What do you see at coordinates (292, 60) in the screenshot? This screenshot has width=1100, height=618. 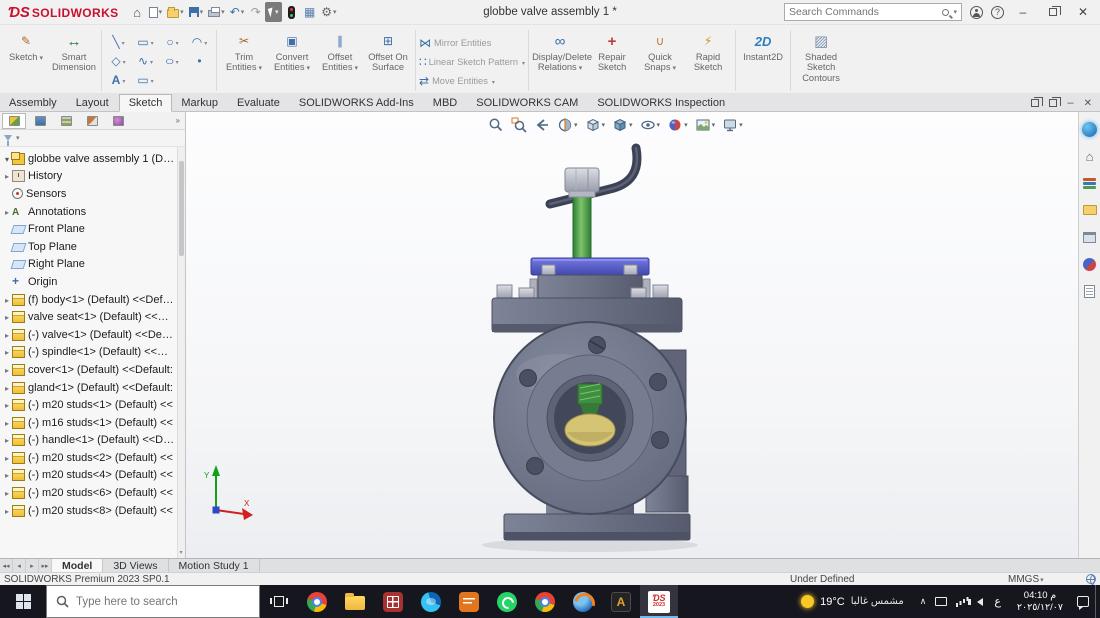 I see `convert-entities-button: Convert Entities` at bounding box center [292, 60].